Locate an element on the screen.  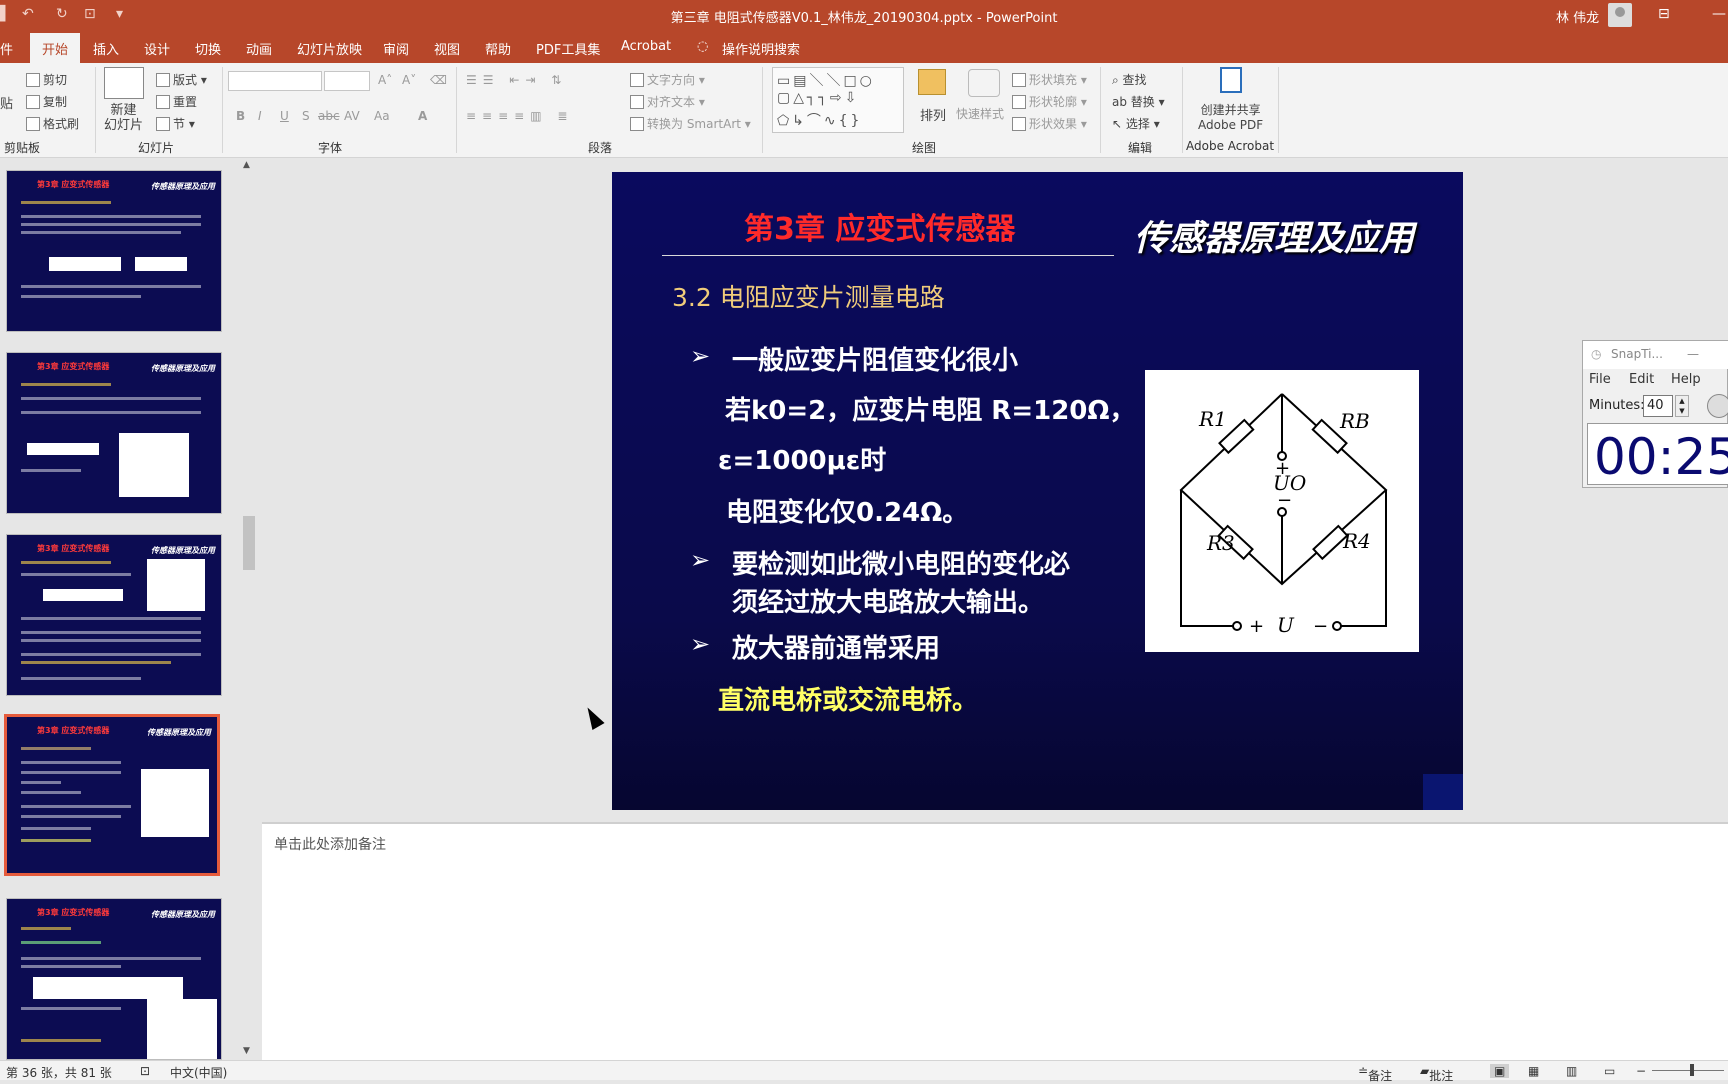
arrange-button: 排列 is located at coordinates (933, 114).